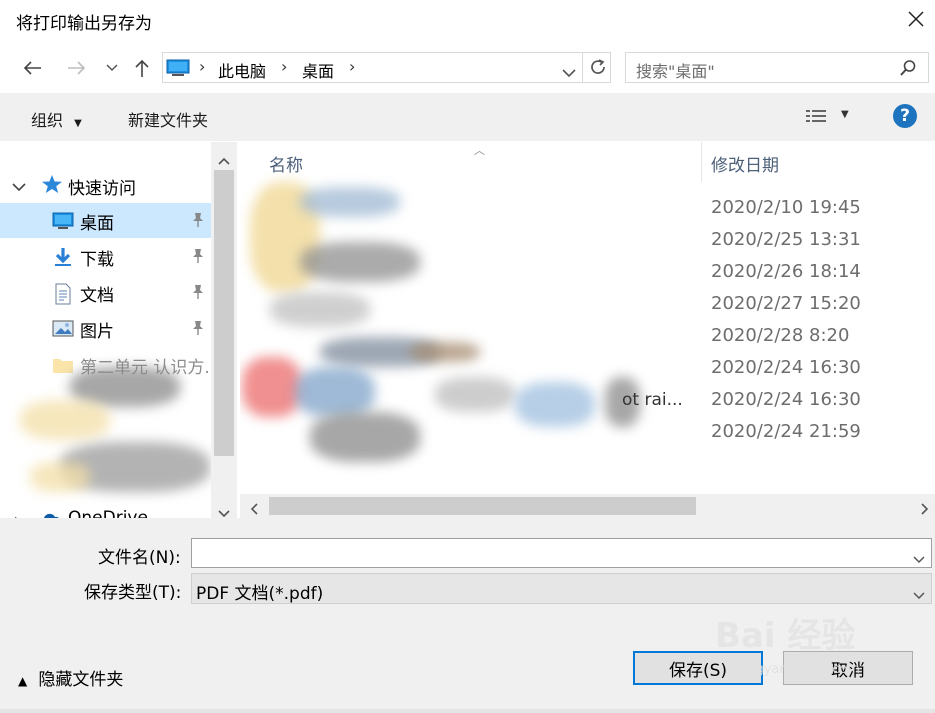 The image size is (935, 713). I want to click on watermark-logo: Bai 经验, so click(785, 636).